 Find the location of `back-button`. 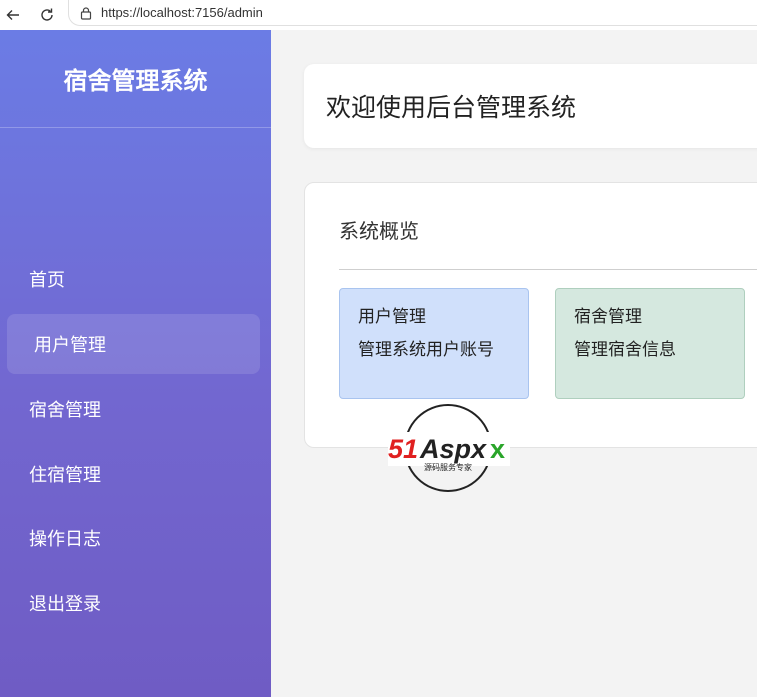

back-button is located at coordinates (13, 15).